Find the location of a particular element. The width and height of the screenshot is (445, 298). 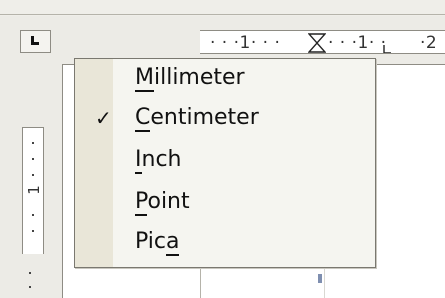

left-tab-icon is located at coordinates (35, 40).